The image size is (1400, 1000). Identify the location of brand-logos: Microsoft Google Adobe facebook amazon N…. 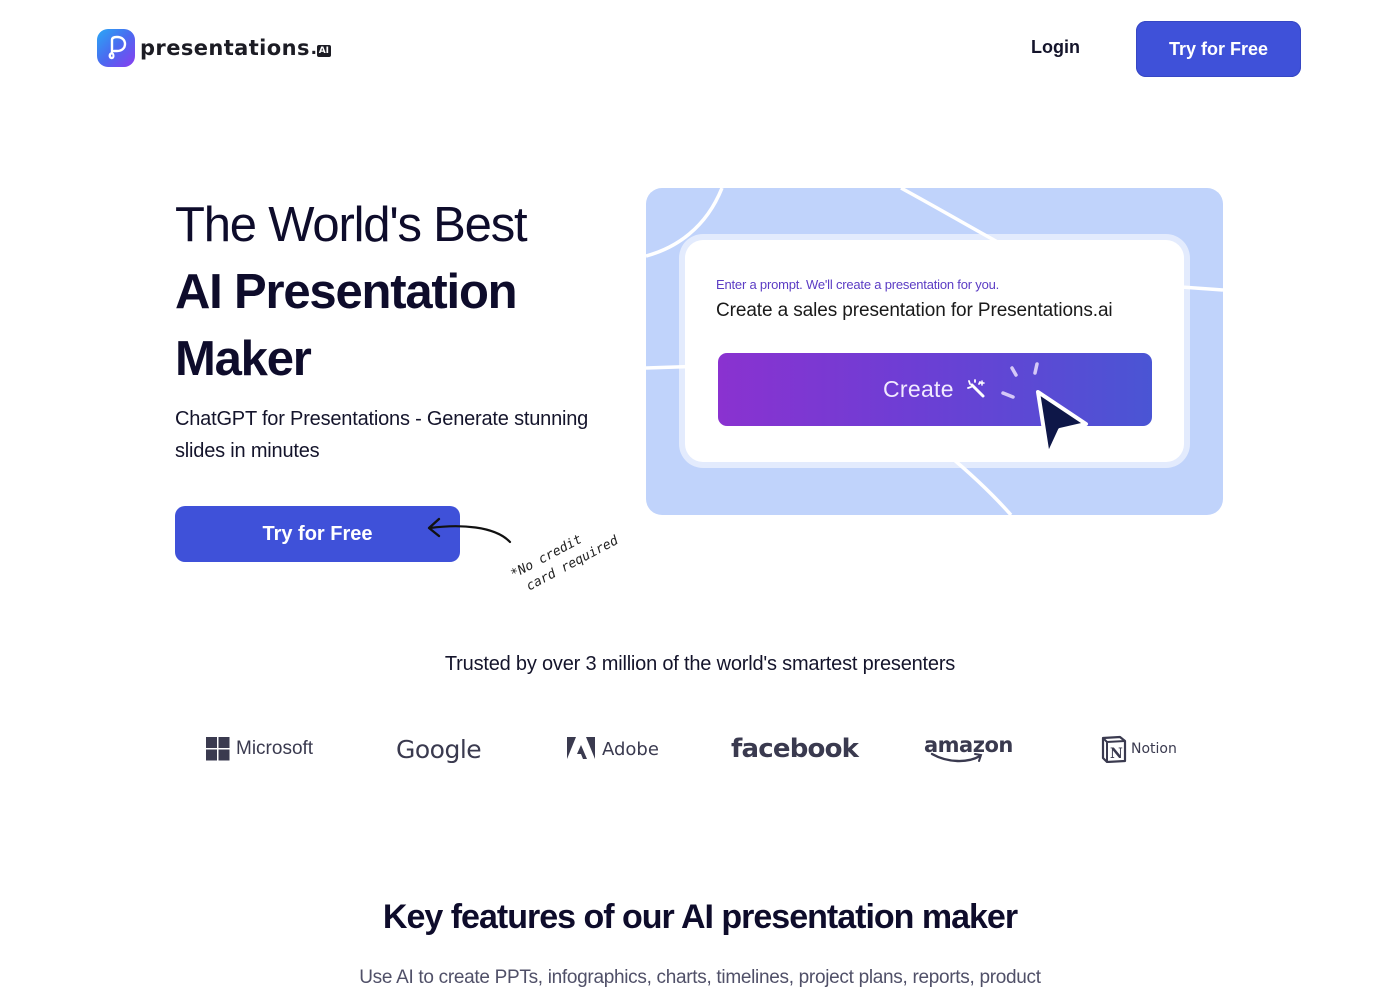
(700, 750).